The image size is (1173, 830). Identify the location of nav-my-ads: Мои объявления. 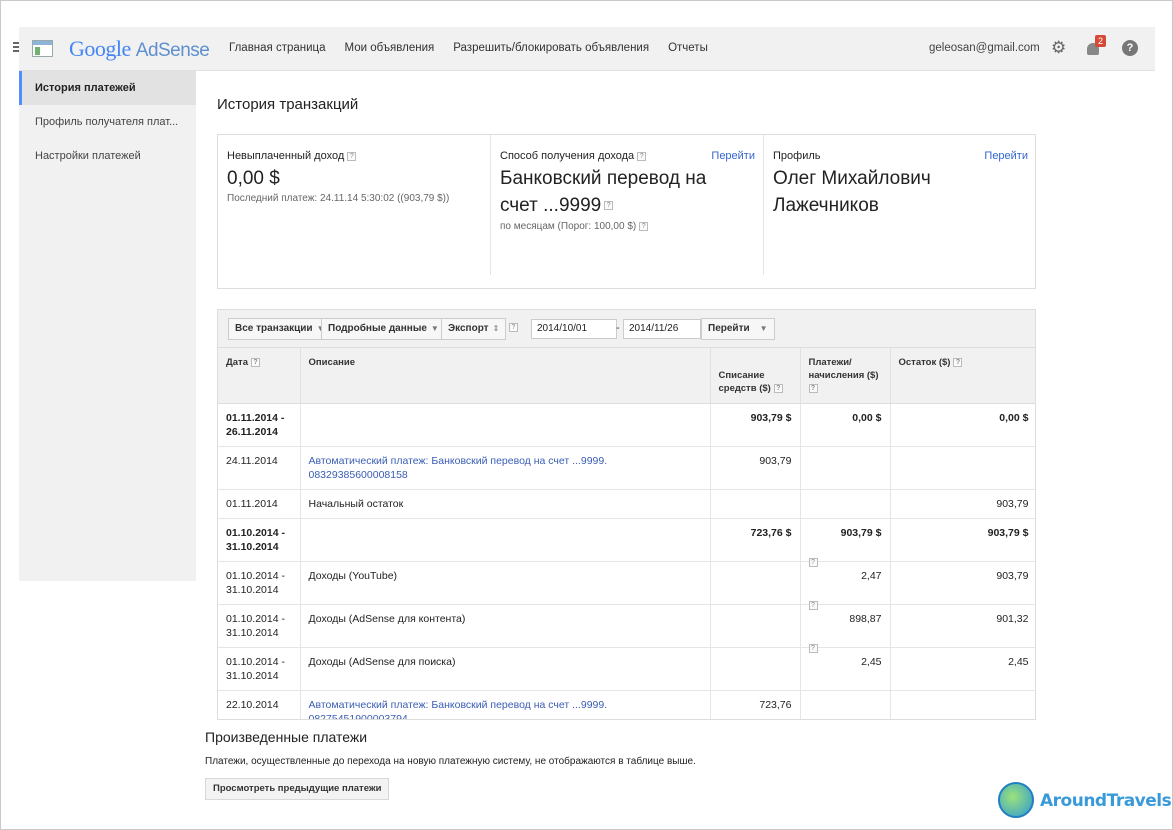
(390, 48).